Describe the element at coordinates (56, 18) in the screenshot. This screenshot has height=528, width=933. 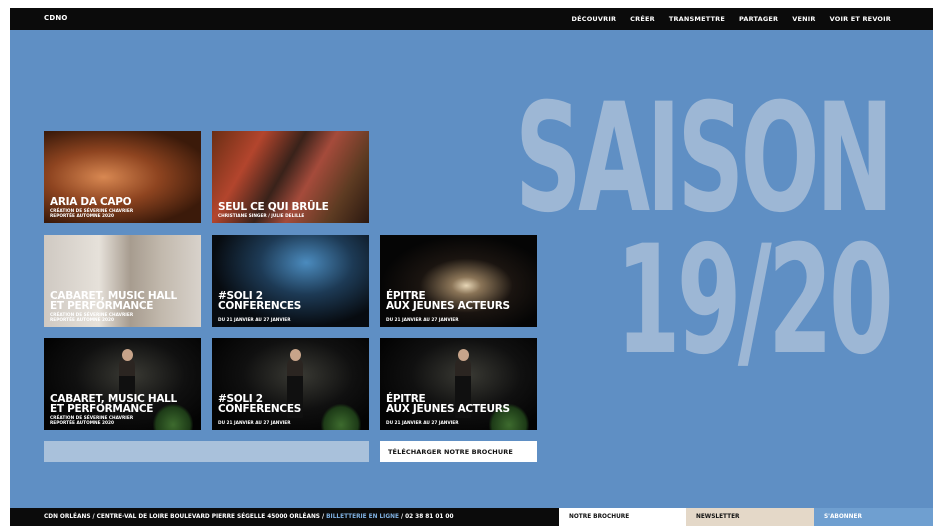
I see `site-logo: CDNO` at that location.